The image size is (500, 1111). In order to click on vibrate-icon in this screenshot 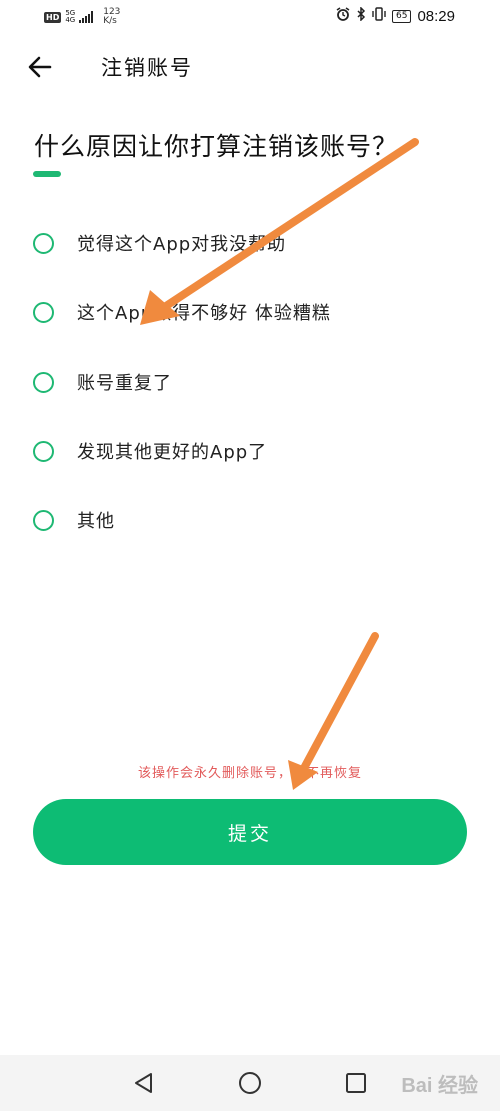, I will do `click(379, 16)`.